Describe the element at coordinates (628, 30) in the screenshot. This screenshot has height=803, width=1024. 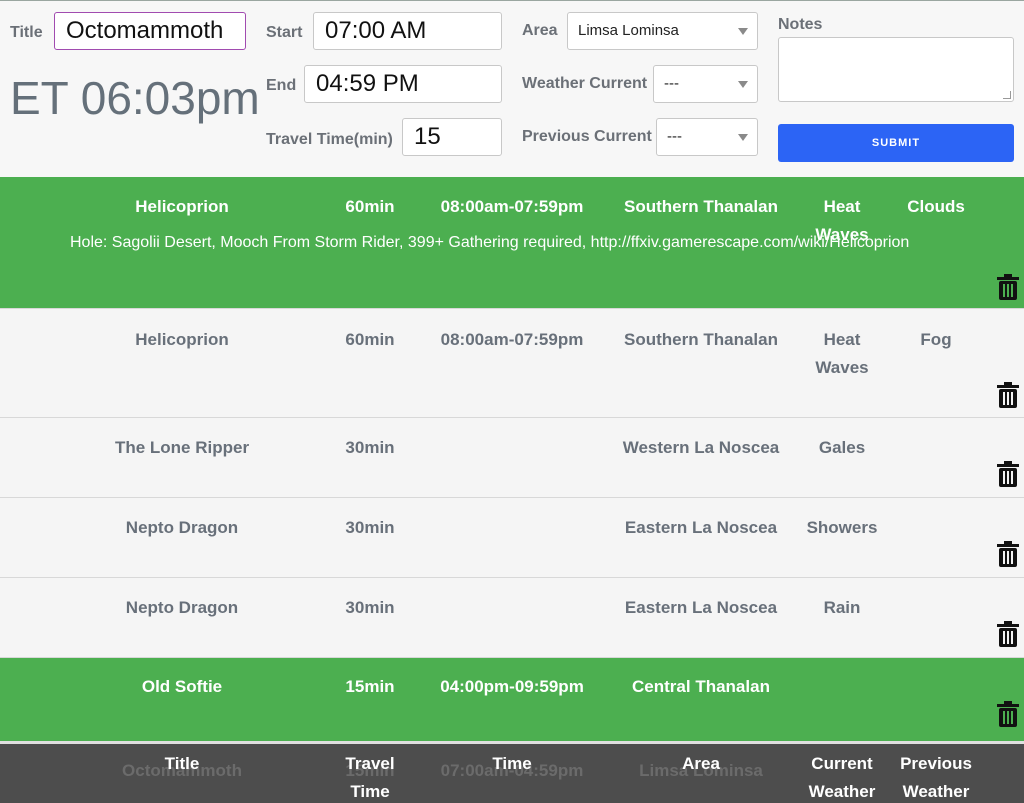
I see `area-select-value: Limsa Lominsa` at that location.